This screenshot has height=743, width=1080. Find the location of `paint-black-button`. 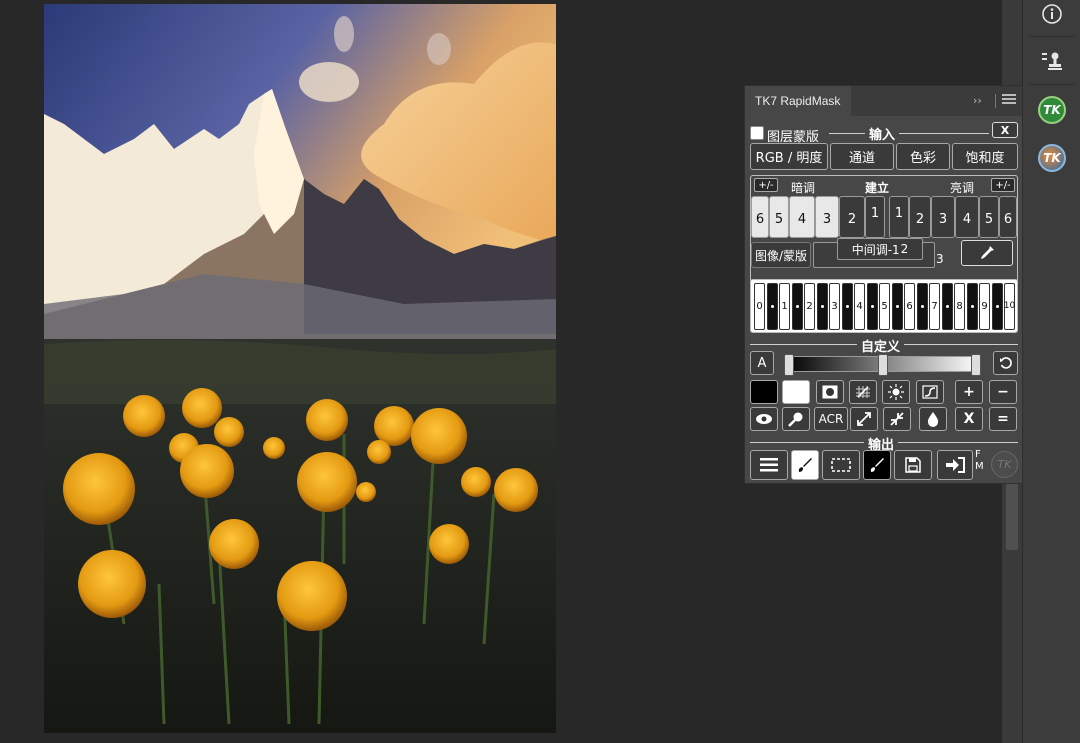

paint-black-button is located at coordinates (877, 465).